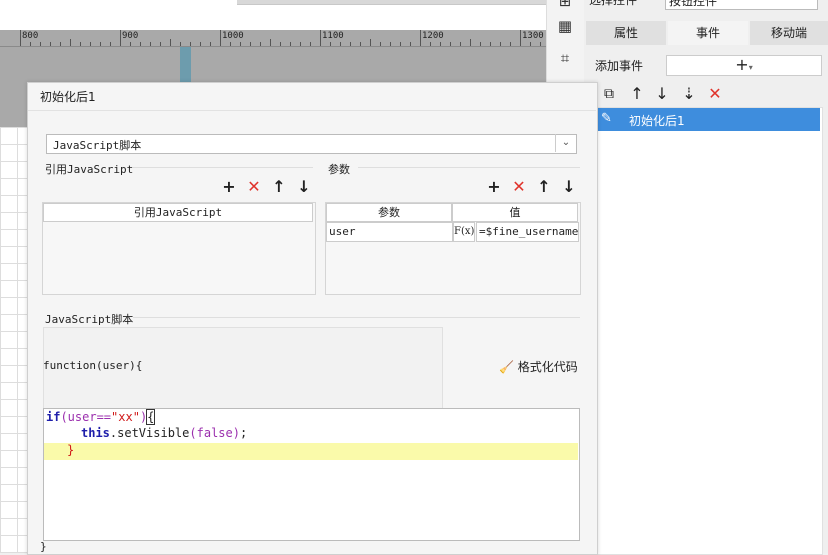  Describe the element at coordinates (68, 97) in the screenshot. I see `dialog-title: 初始化后1` at that location.